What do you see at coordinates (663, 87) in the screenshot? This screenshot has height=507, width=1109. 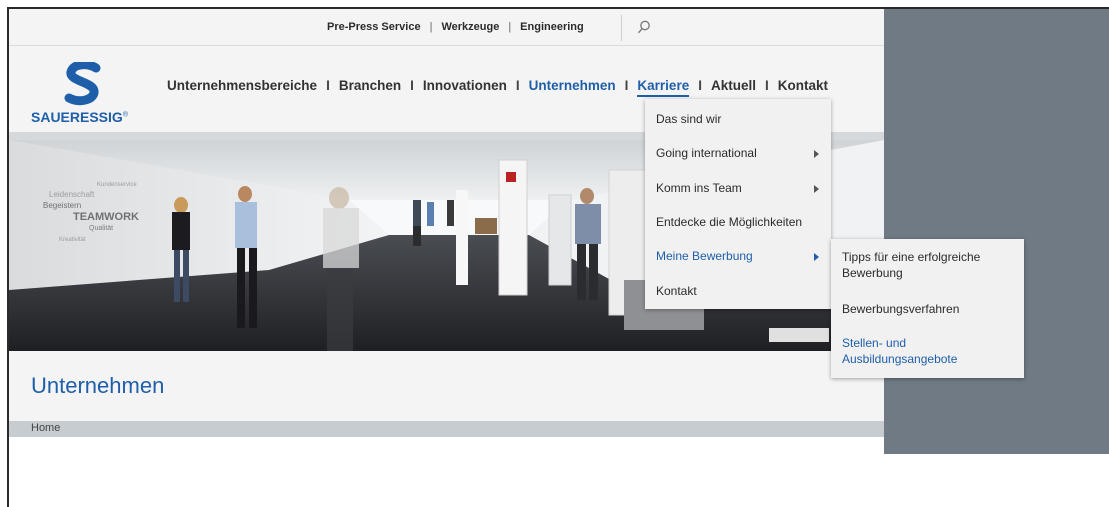 I see `nav-item-karriere: Karriere` at bounding box center [663, 87].